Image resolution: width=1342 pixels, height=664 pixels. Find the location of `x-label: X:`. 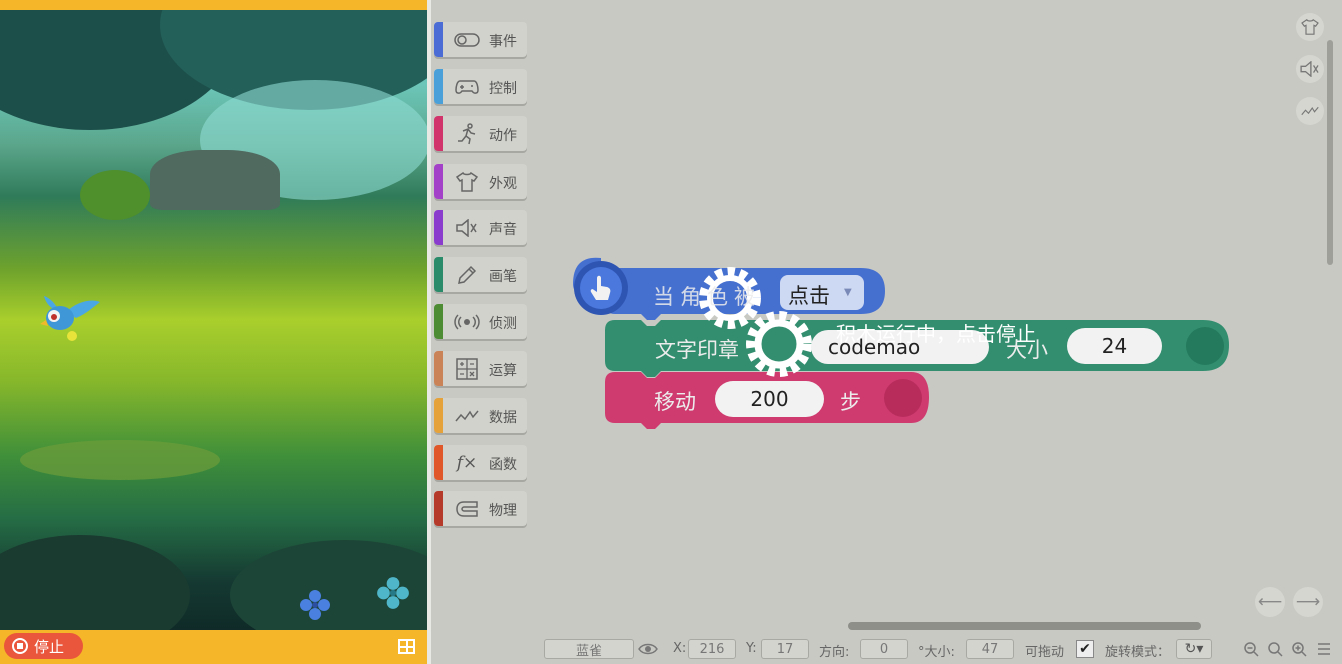

x-label: X: is located at coordinates (680, 648).